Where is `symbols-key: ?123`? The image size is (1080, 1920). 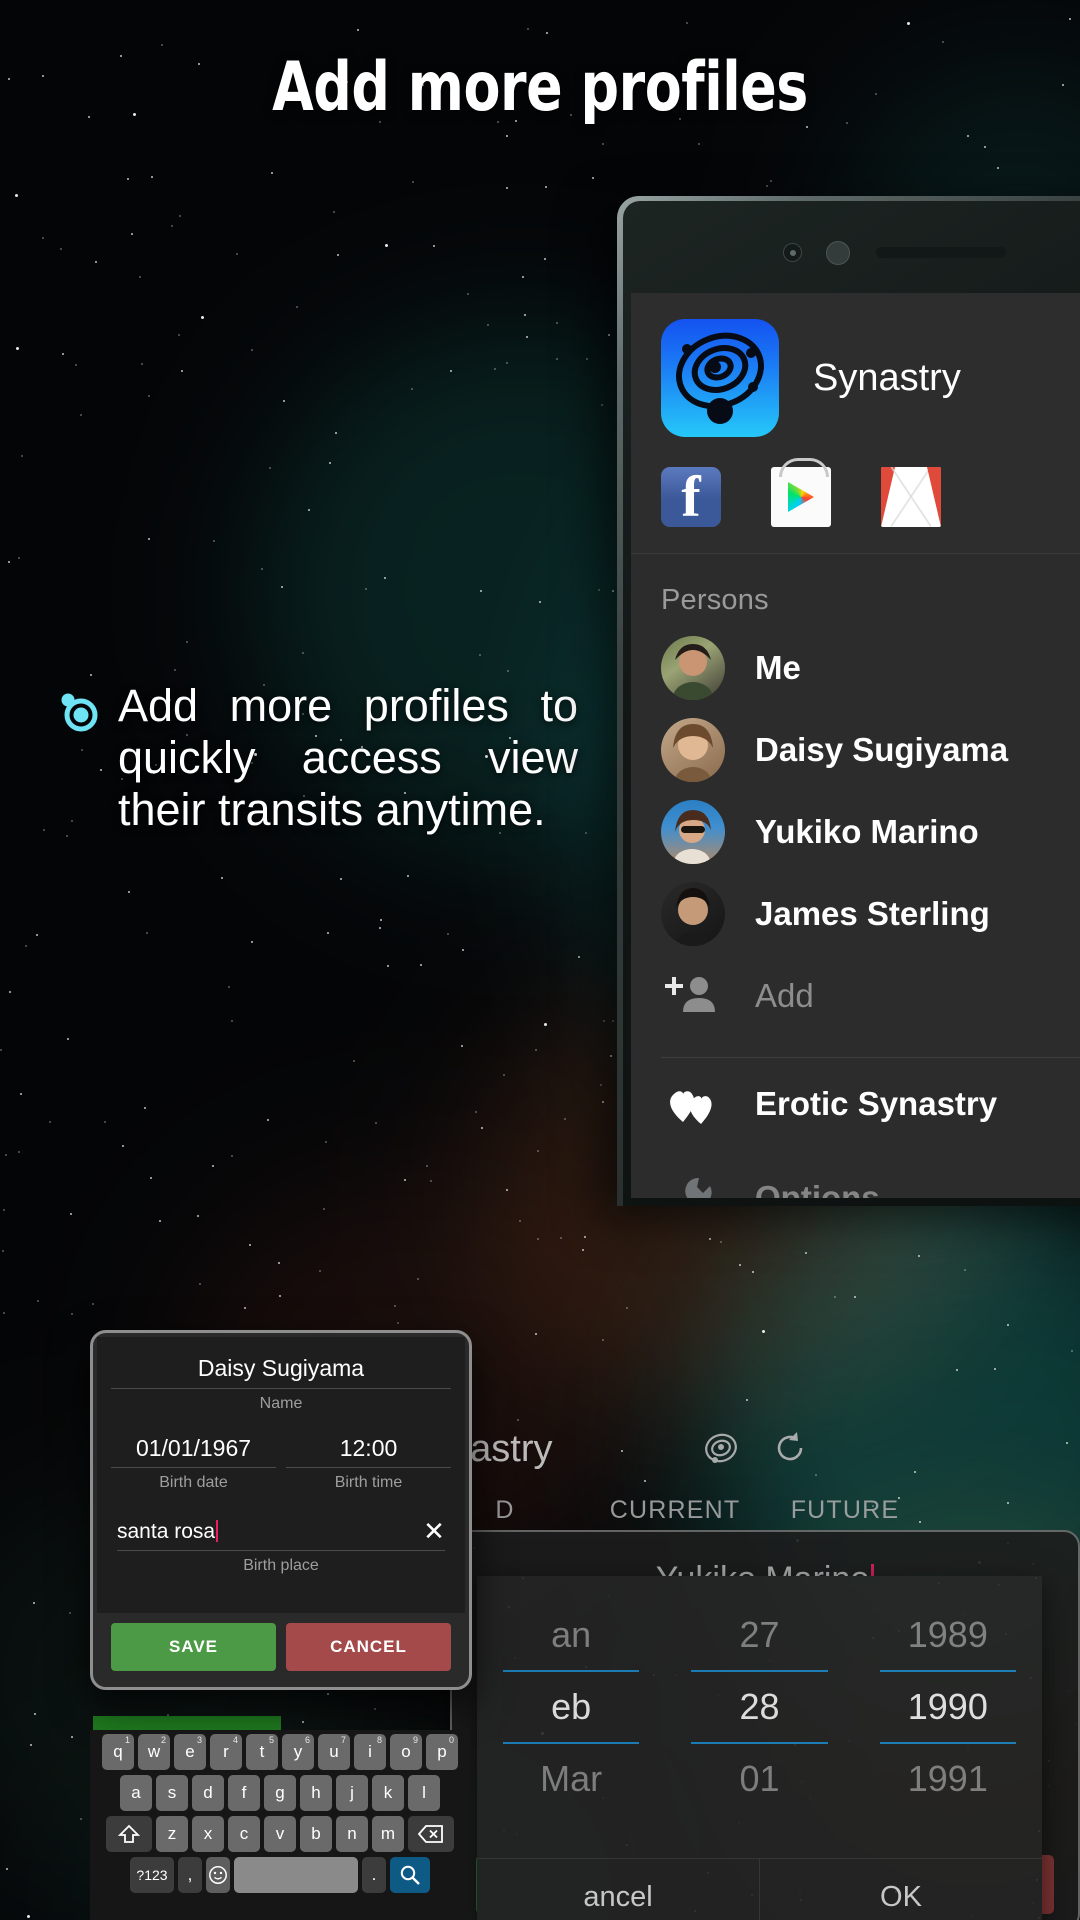 symbols-key: ?123 is located at coordinates (152, 1875).